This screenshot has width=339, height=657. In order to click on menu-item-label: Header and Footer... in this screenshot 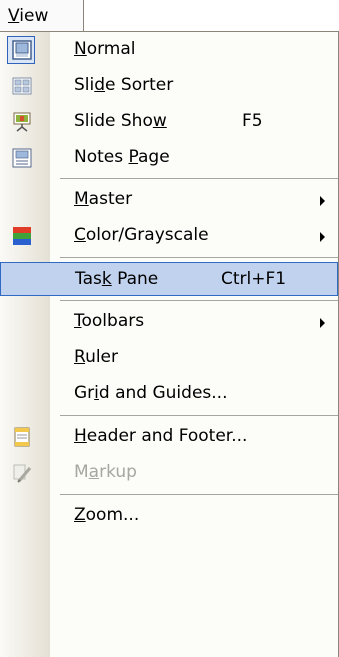, I will do `click(161, 436)`.